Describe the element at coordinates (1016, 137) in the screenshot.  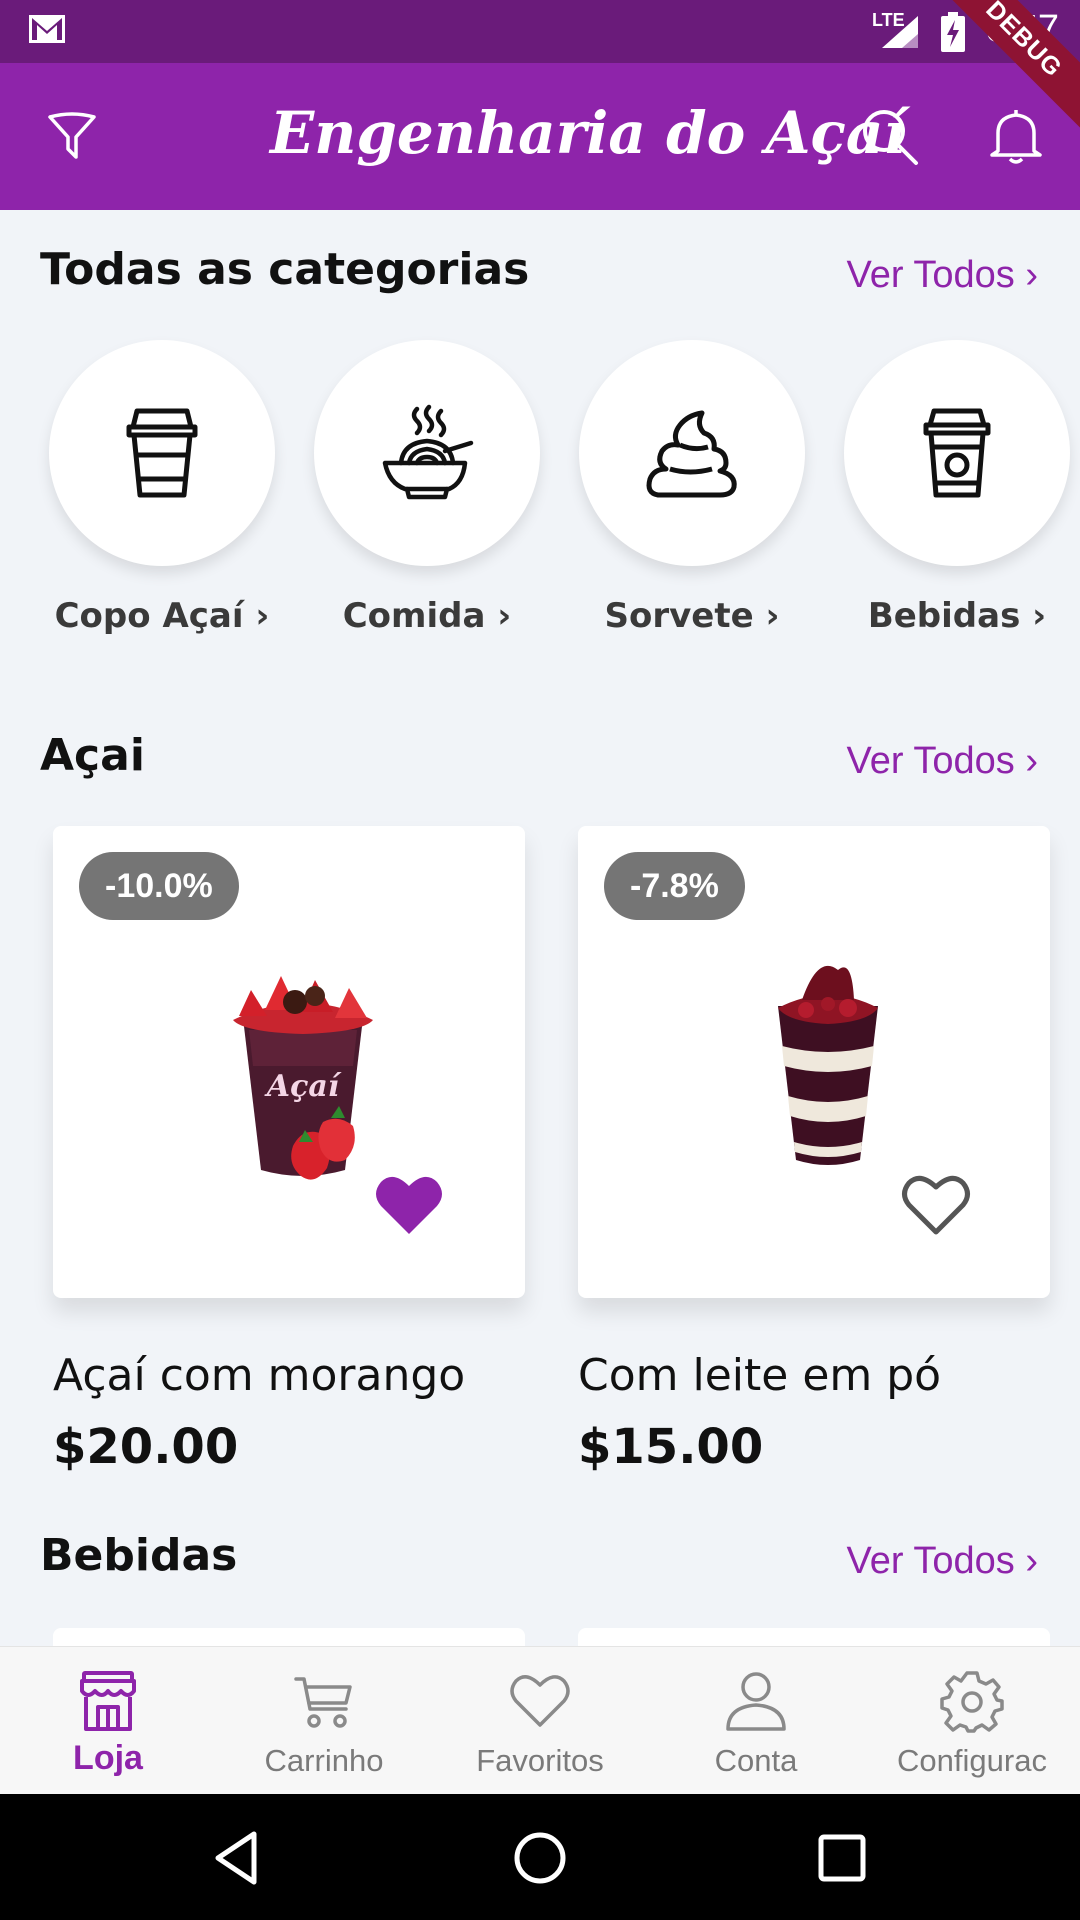
I see `bell-icon` at that location.